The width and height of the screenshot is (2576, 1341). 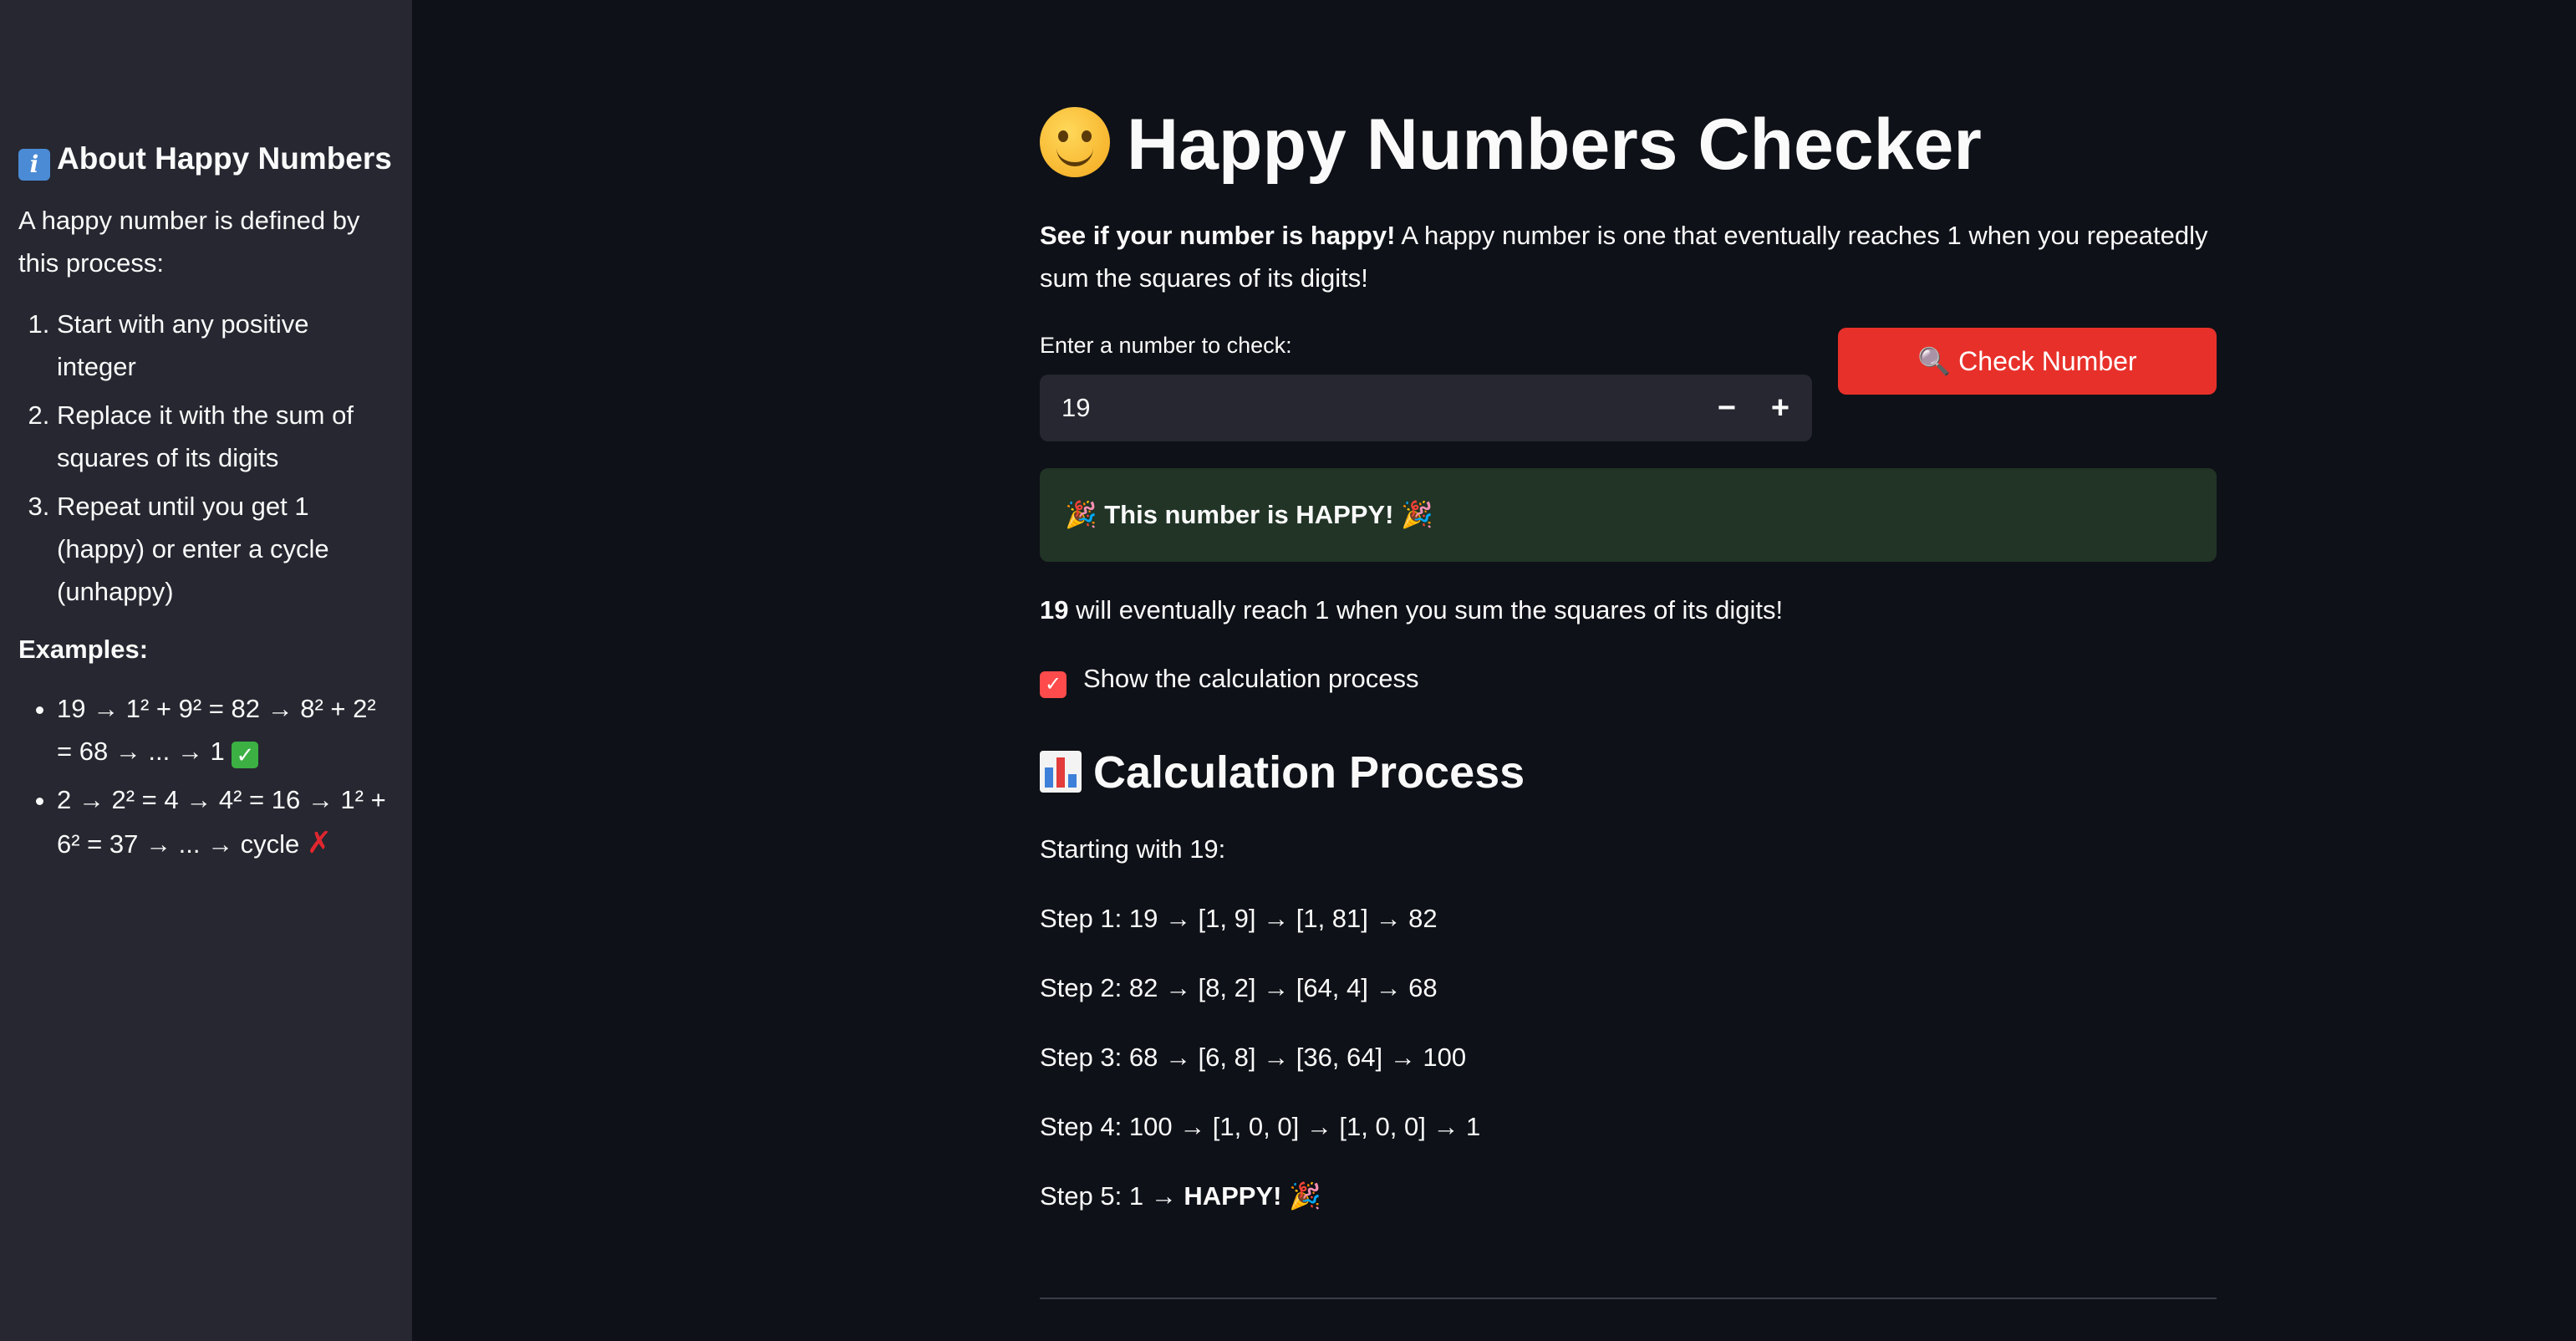 I want to click on decrement-button: −, so click(x=1727, y=408).